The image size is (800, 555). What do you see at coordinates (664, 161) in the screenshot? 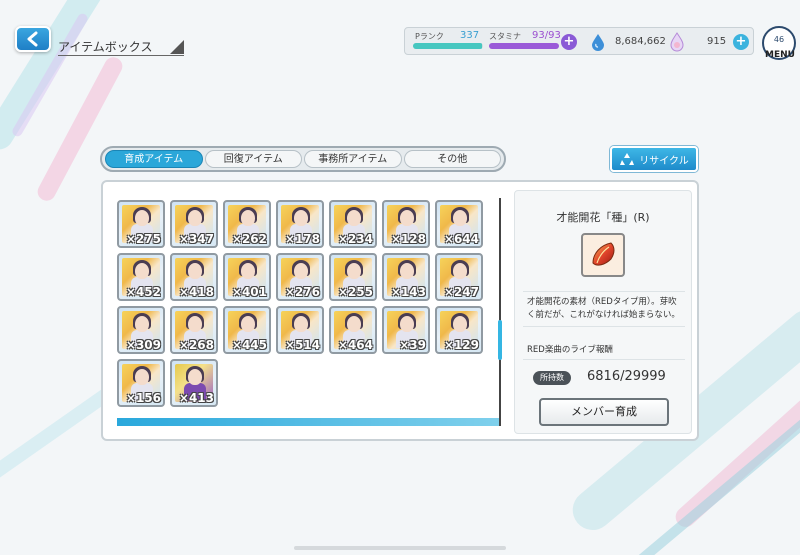
I see `recycle-label: リサイクル` at bounding box center [664, 161].